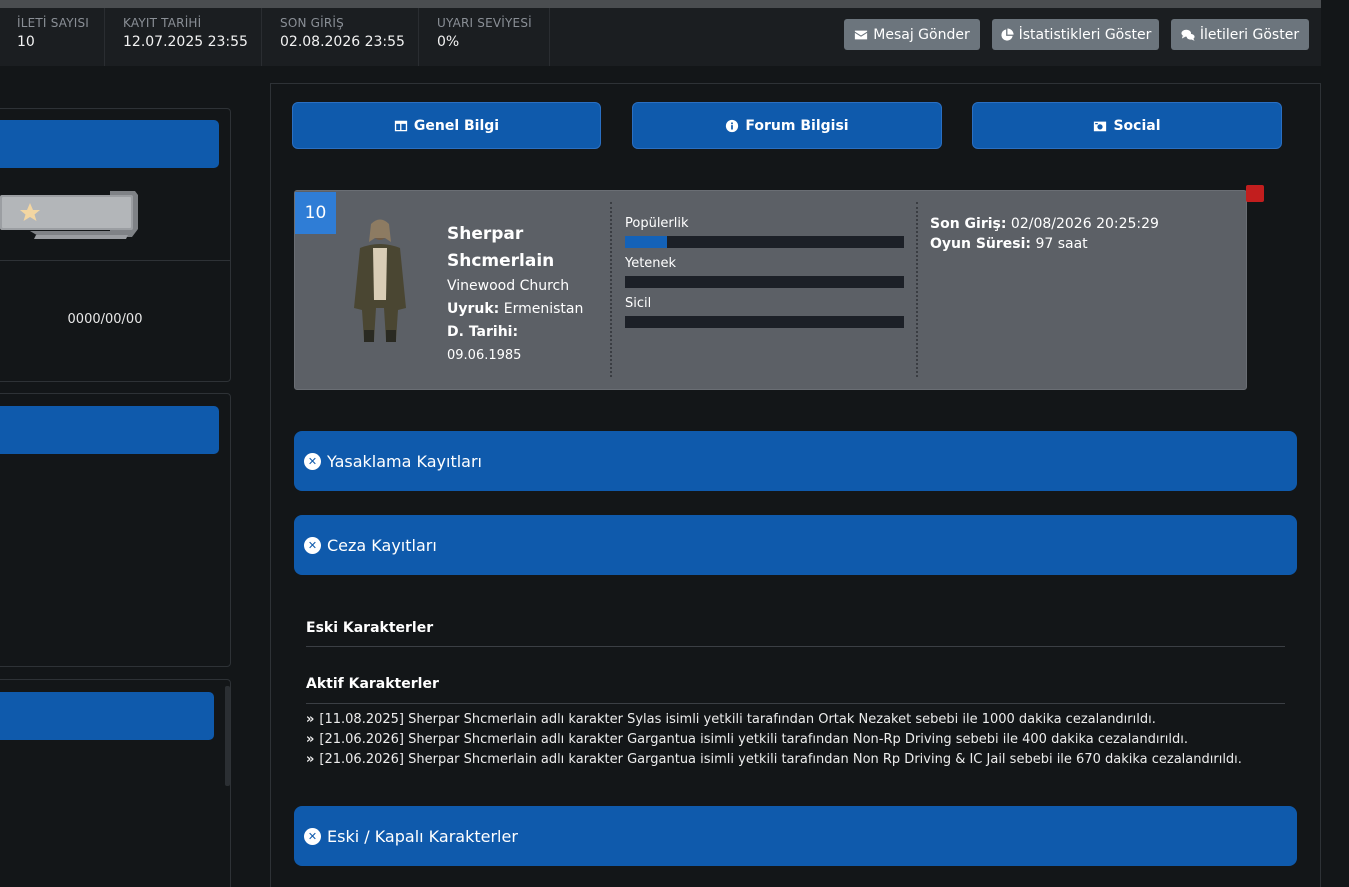  I want to click on character-skin-graphic, so click(380, 280).